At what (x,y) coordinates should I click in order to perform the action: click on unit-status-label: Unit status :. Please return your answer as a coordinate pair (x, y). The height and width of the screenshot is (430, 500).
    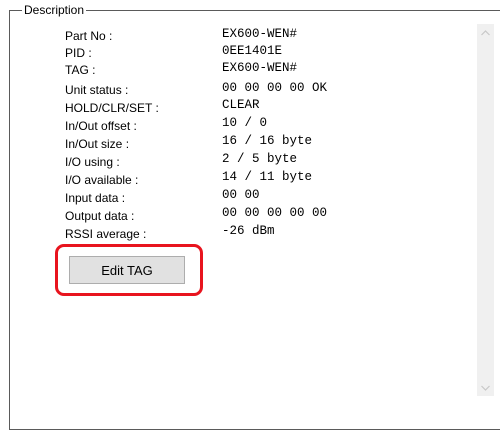
    Looking at the image, I should click on (97, 90).